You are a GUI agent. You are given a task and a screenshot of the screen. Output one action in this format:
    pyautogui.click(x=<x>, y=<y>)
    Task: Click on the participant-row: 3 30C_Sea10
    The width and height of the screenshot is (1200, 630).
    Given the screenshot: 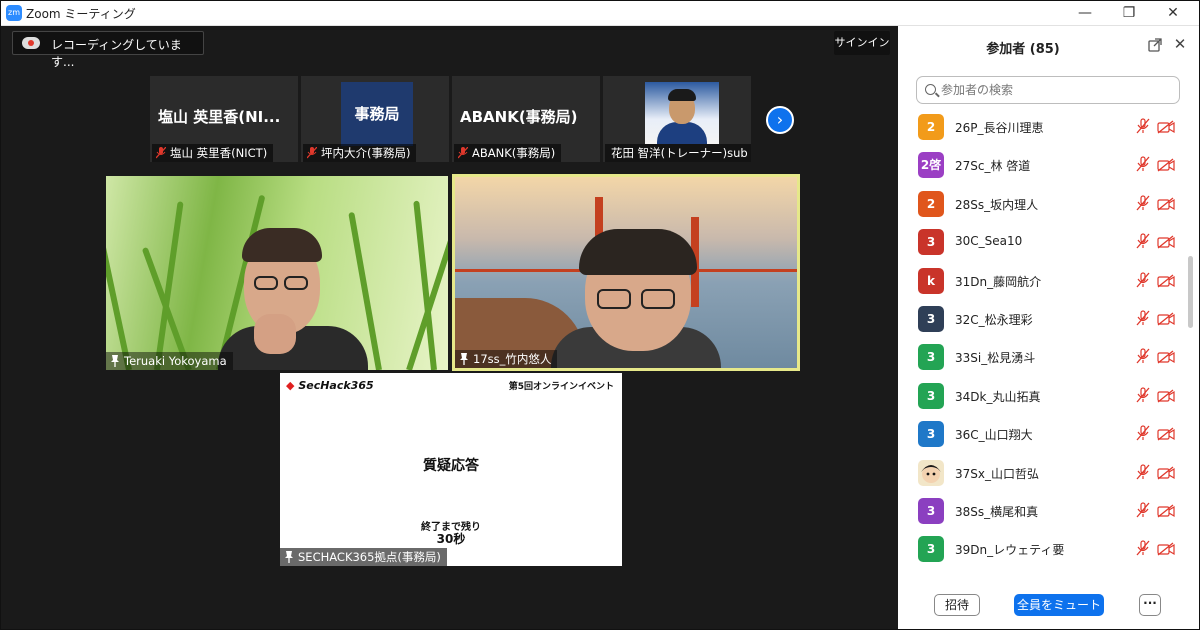 What is the action you would take?
    pyautogui.click(x=1043, y=242)
    